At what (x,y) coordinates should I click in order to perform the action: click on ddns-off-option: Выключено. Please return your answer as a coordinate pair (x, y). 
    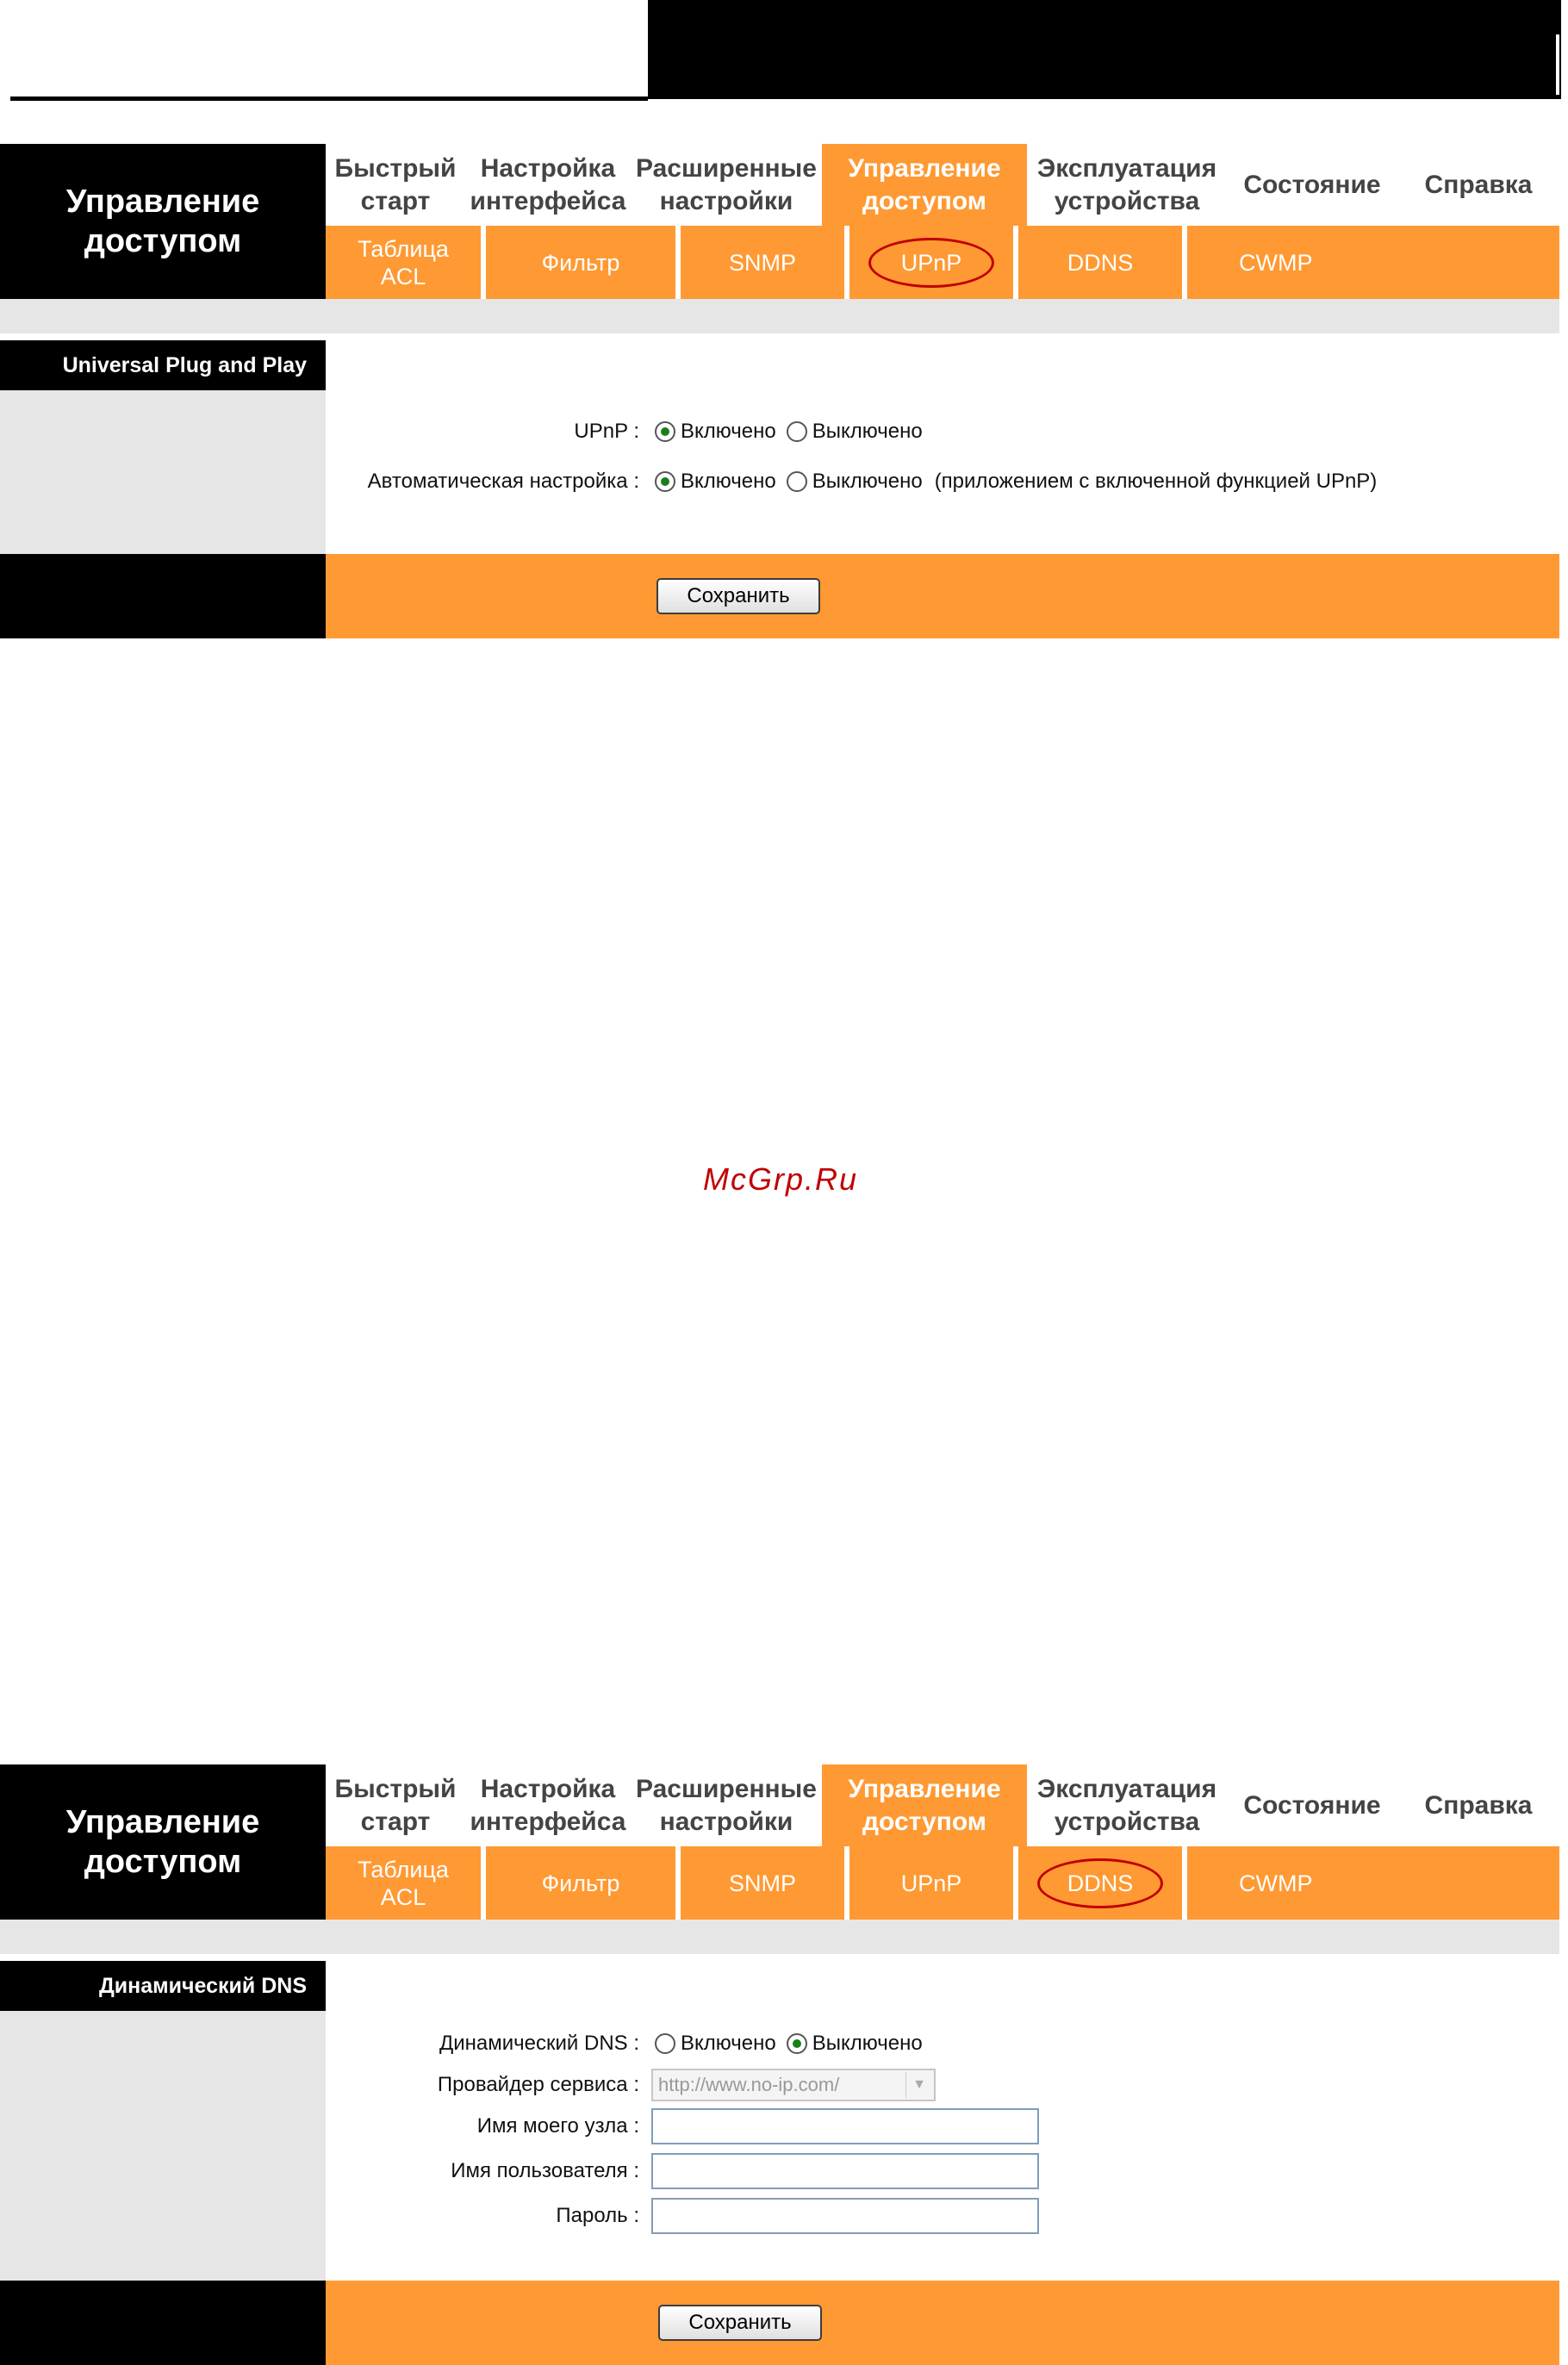
    Looking at the image, I should click on (853, 2044).